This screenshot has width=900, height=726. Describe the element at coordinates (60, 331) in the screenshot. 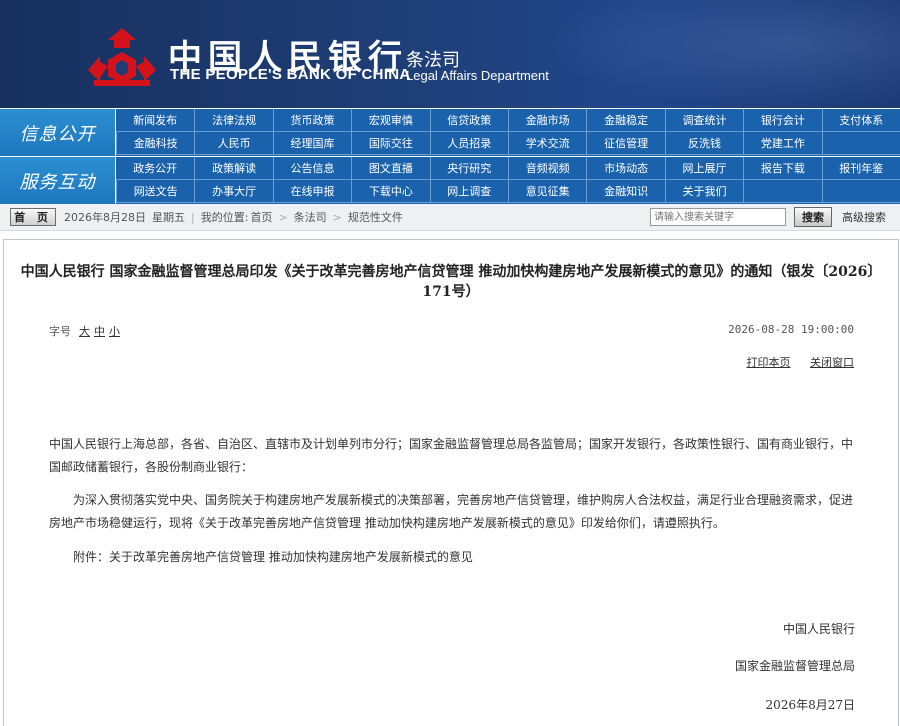

I see `font-size-label: 字号` at that location.